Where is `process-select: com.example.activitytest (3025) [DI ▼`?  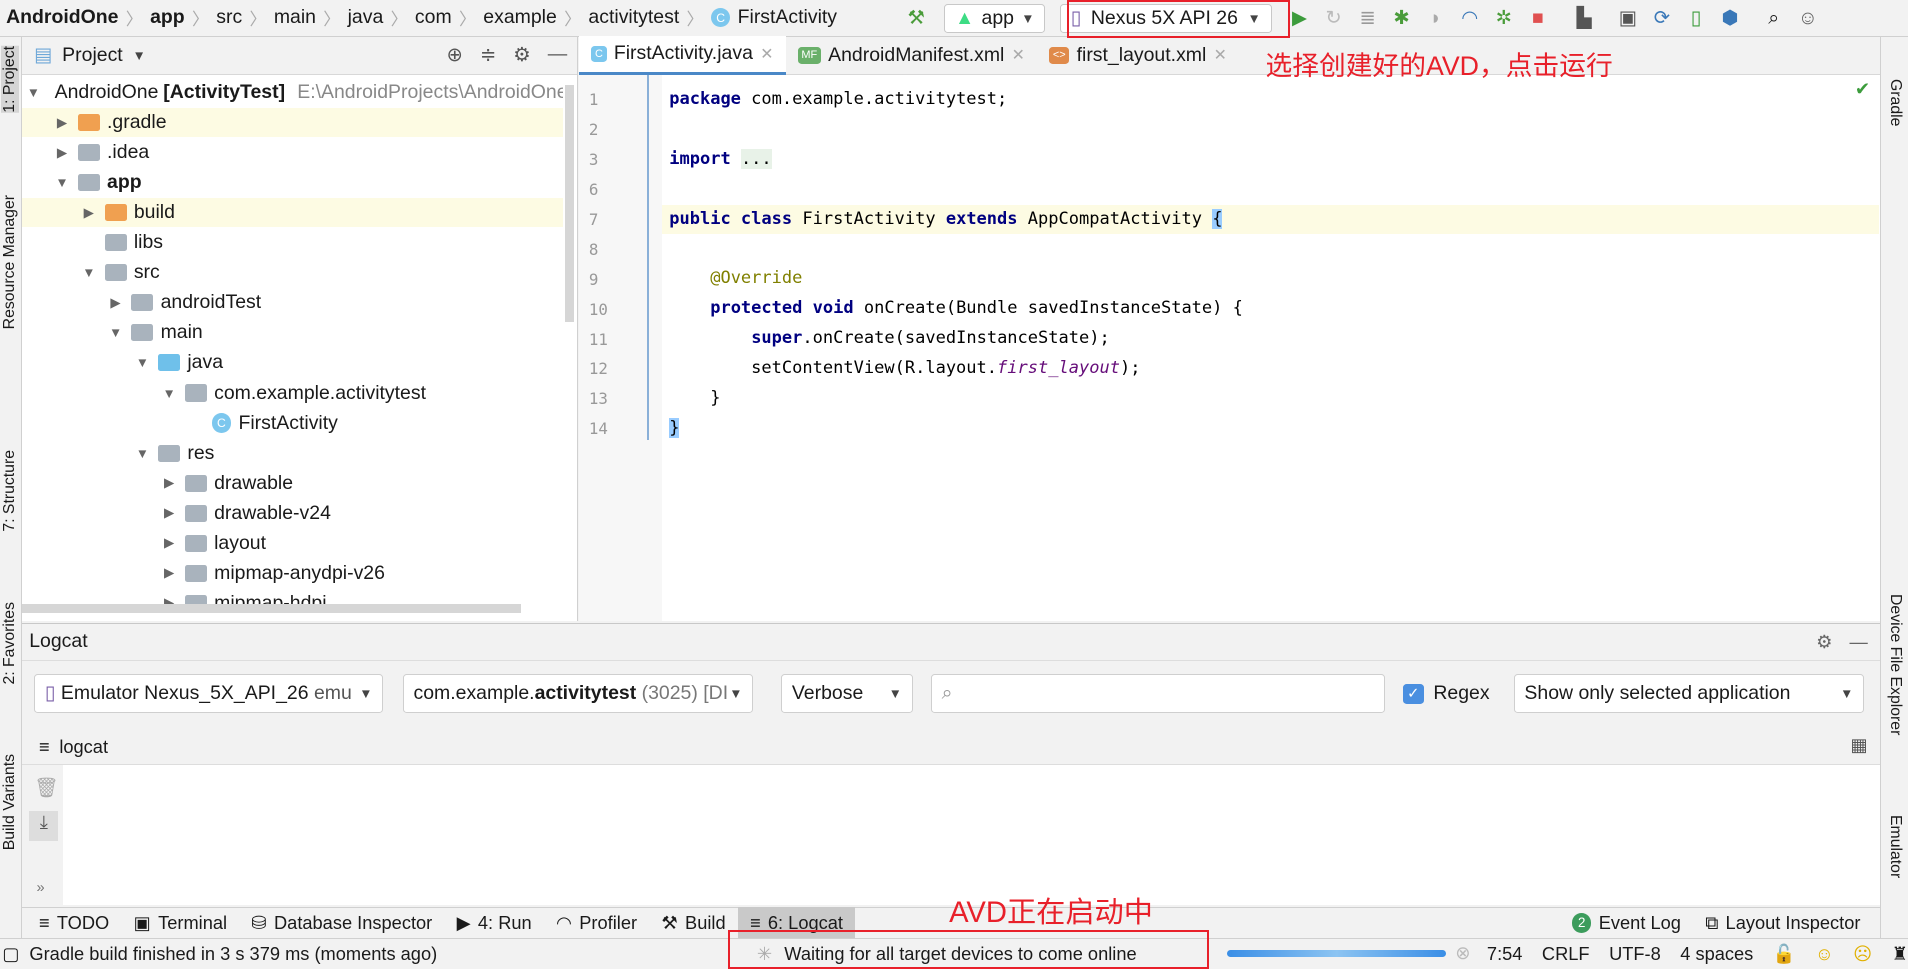 process-select: com.example.activitytest (3025) [DI ▼ is located at coordinates (578, 693).